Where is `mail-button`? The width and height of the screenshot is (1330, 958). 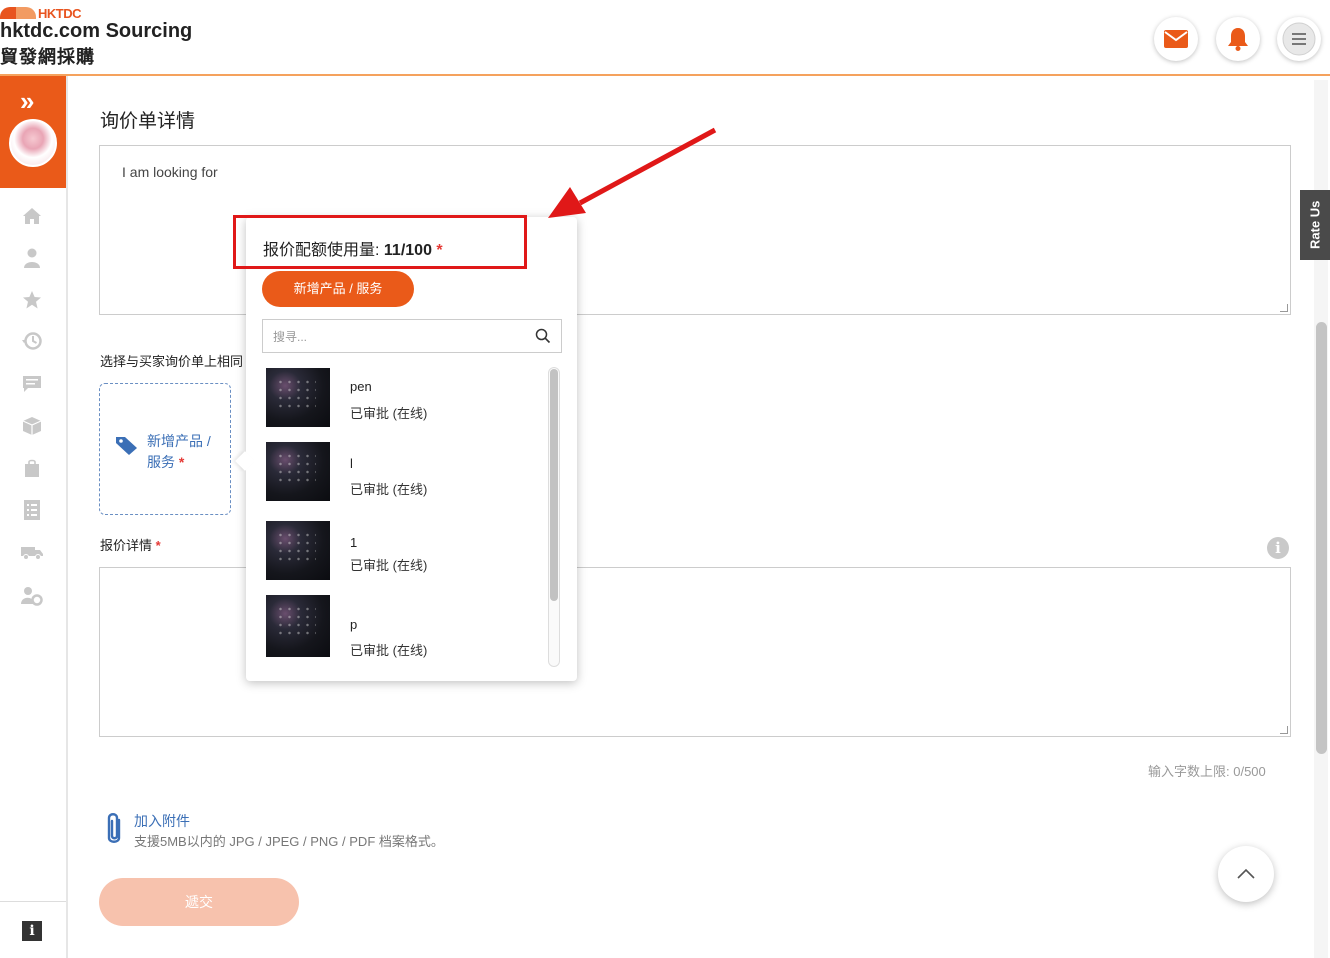
mail-button is located at coordinates (1176, 39).